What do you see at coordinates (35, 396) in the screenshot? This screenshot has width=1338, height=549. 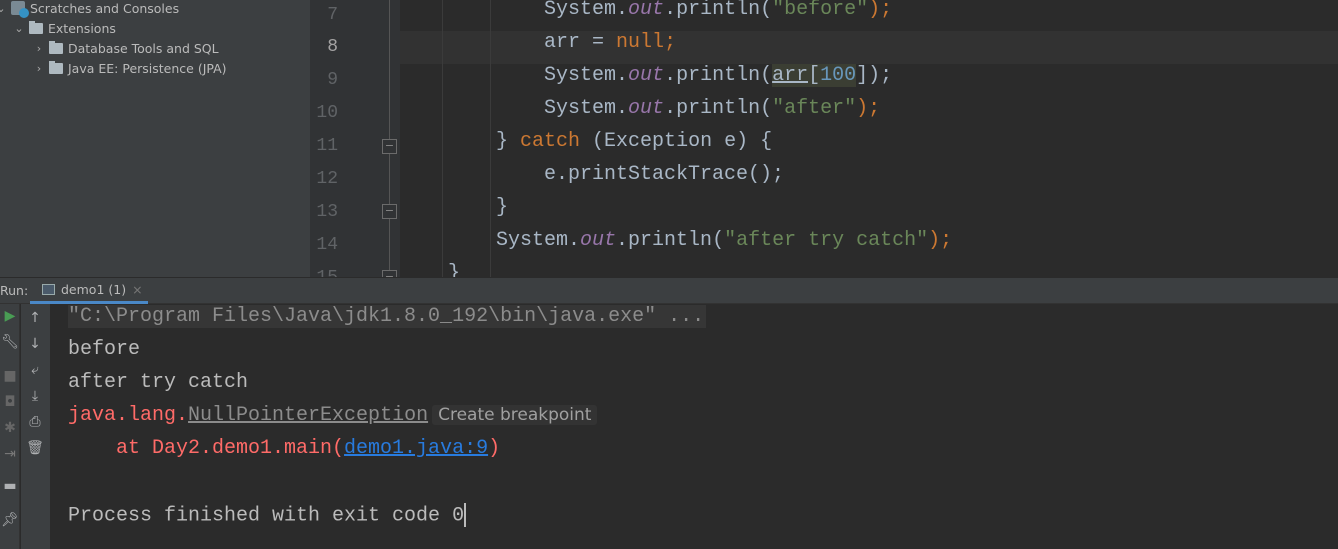 I see `scroll-to-end-icon: ⤓` at bounding box center [35, 396].